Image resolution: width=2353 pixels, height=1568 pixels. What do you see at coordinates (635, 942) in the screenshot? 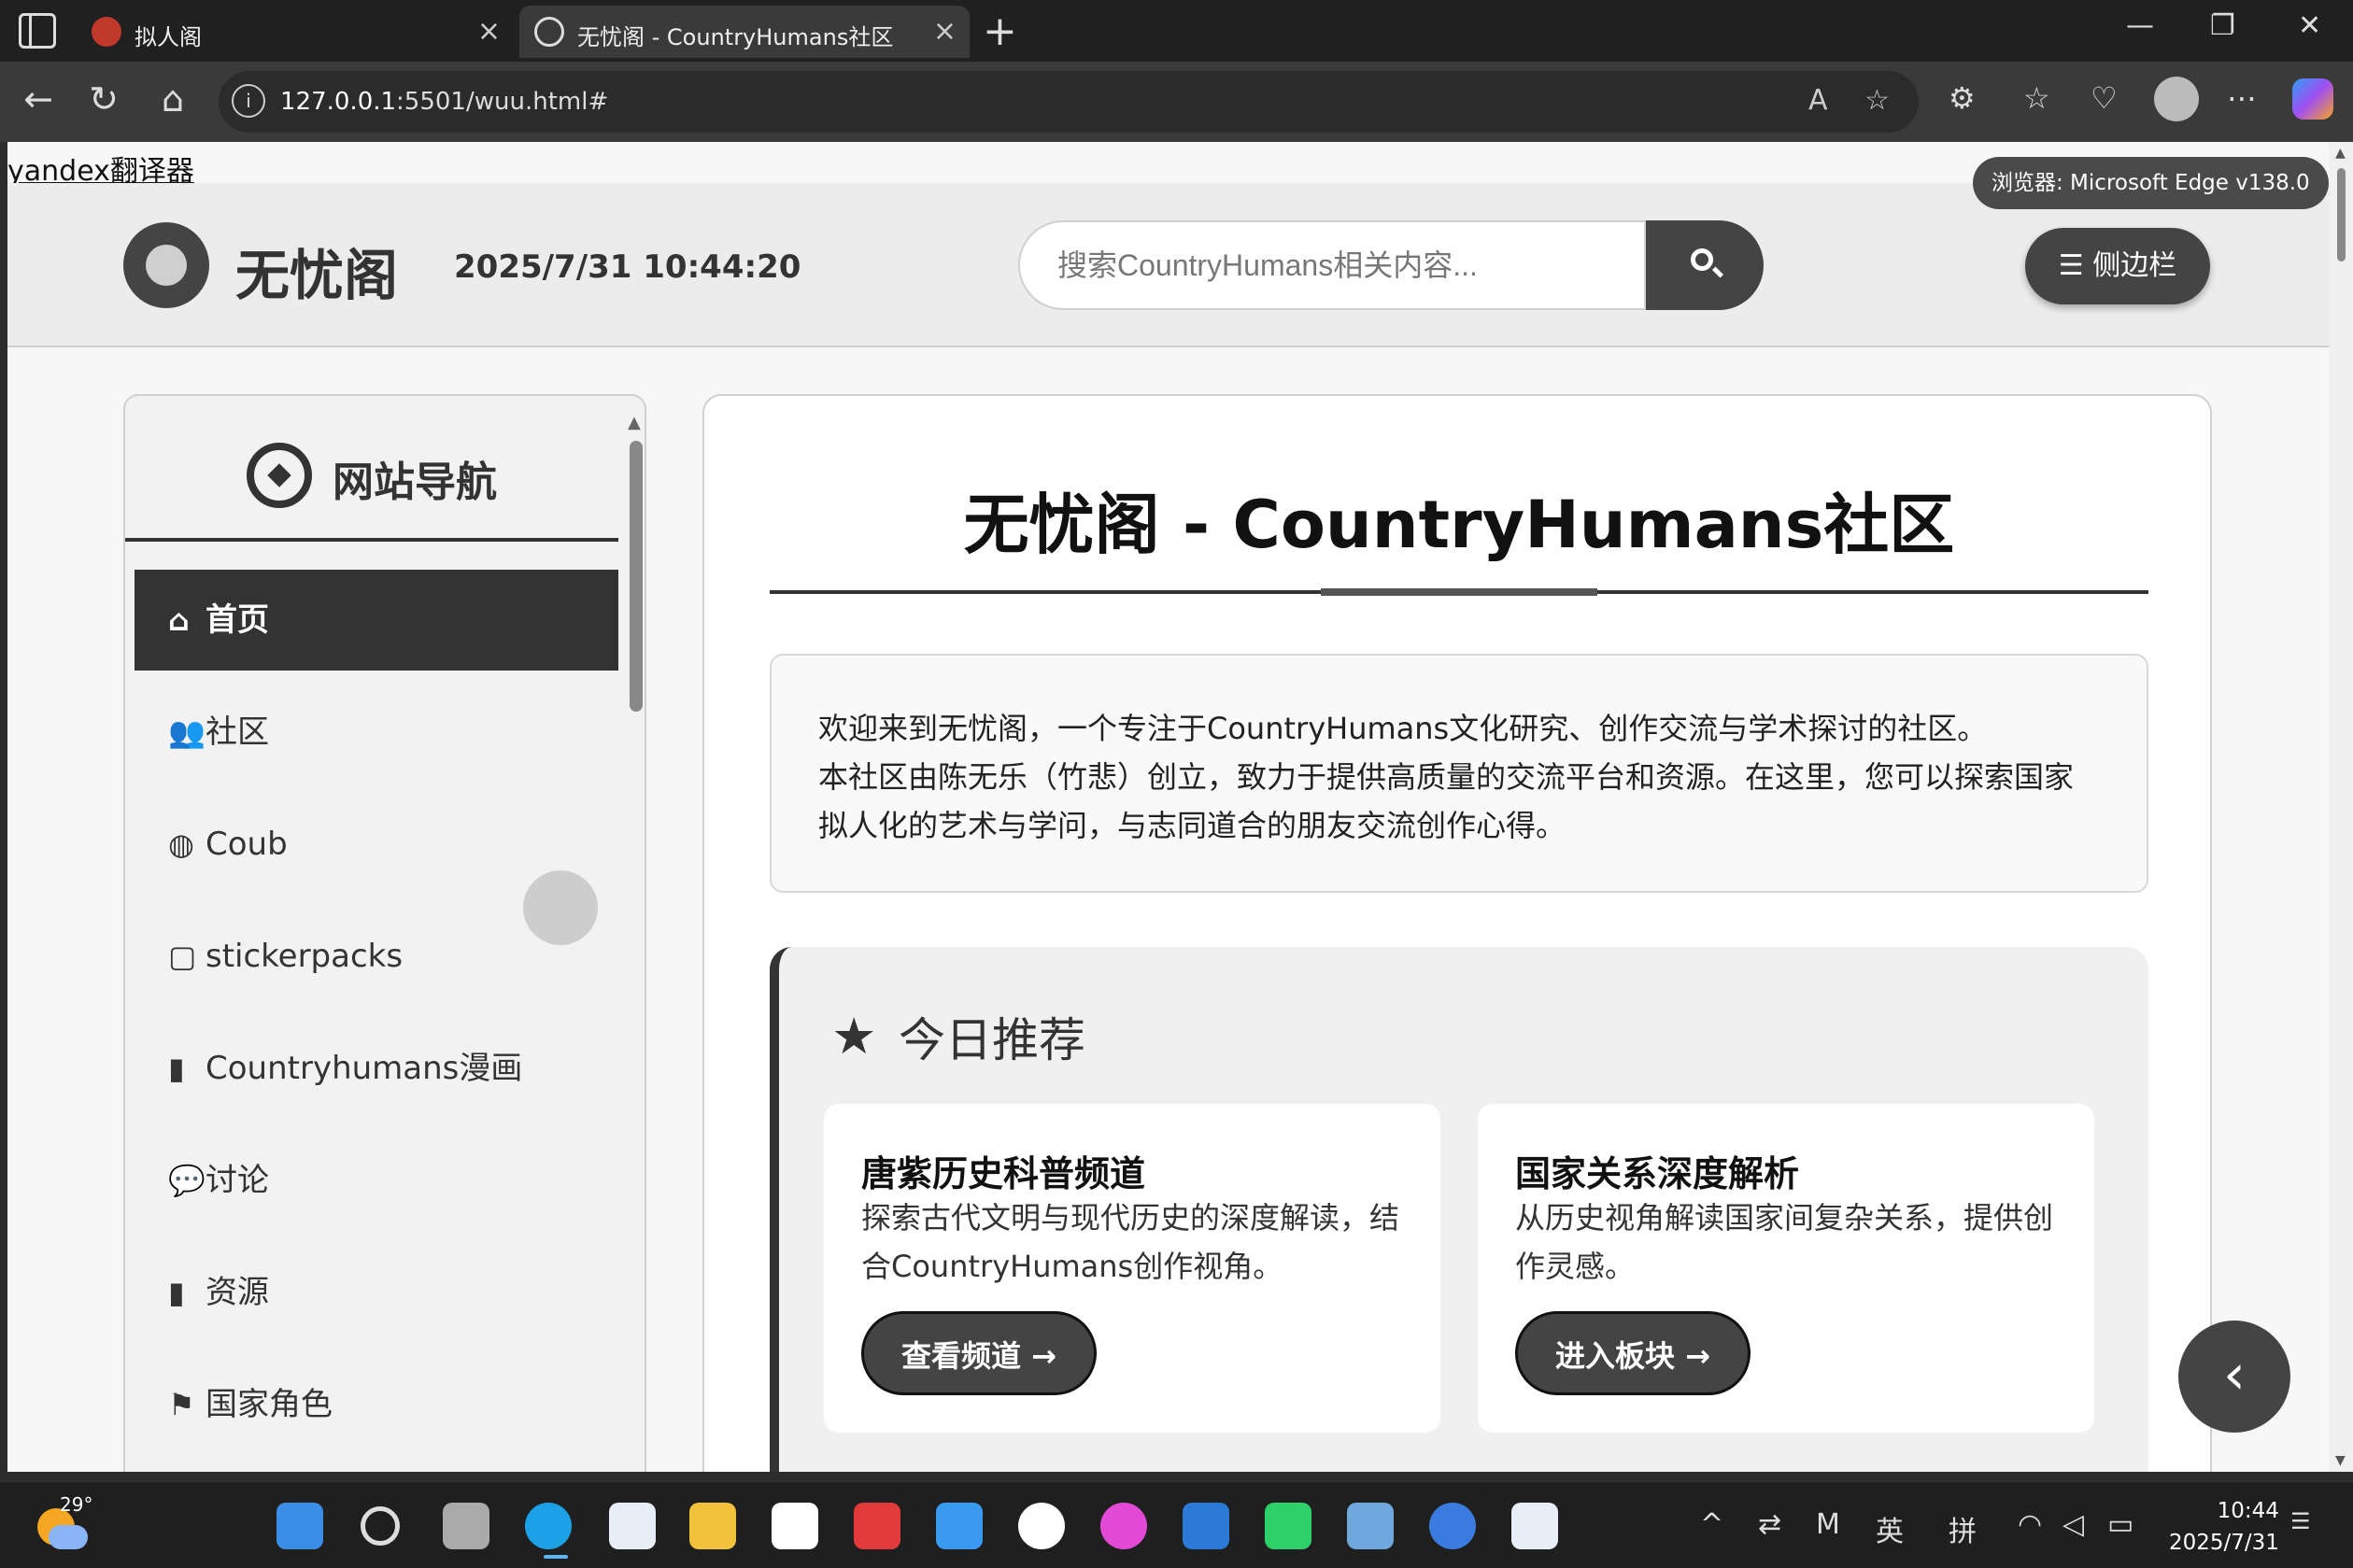
I see `sidebar-scrollbar: ▲` at bounding box center [635, 942].